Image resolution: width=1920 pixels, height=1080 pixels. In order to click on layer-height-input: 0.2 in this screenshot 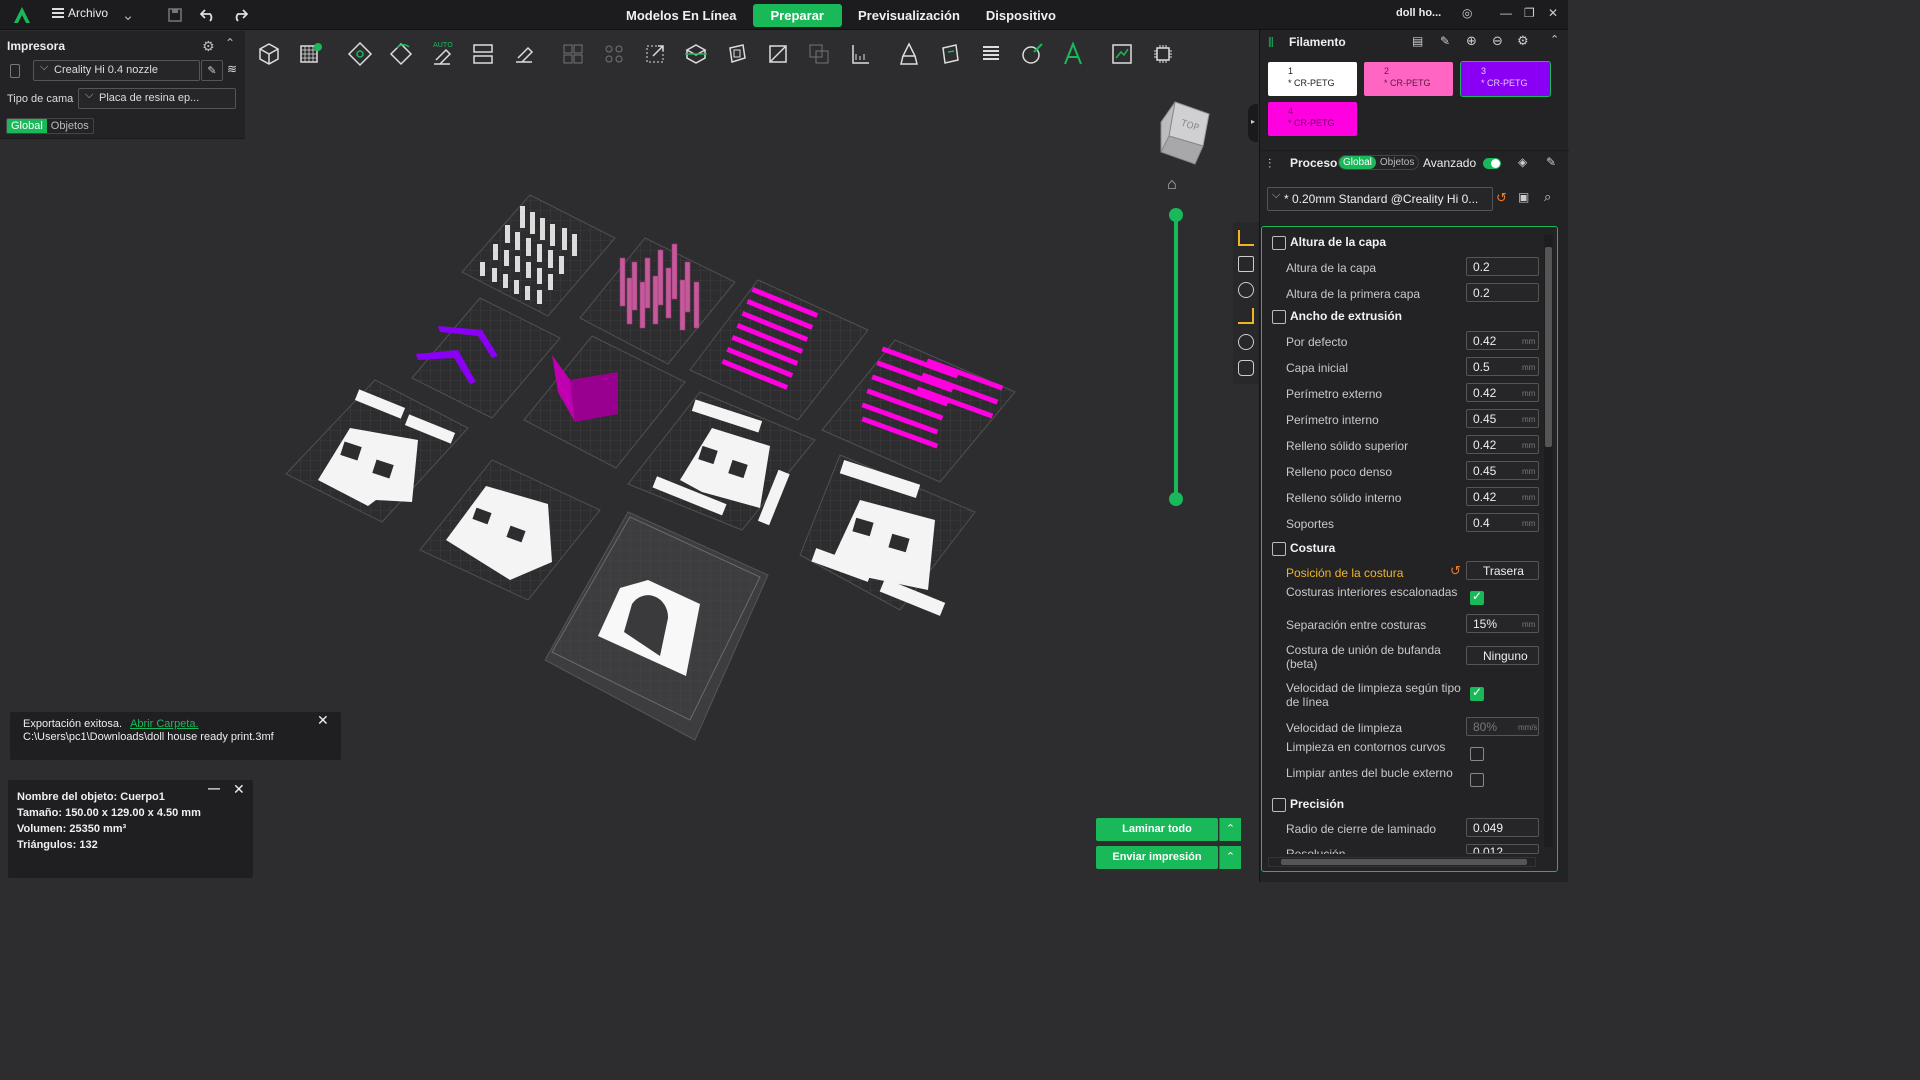, I will do `click(1502, 266)`.